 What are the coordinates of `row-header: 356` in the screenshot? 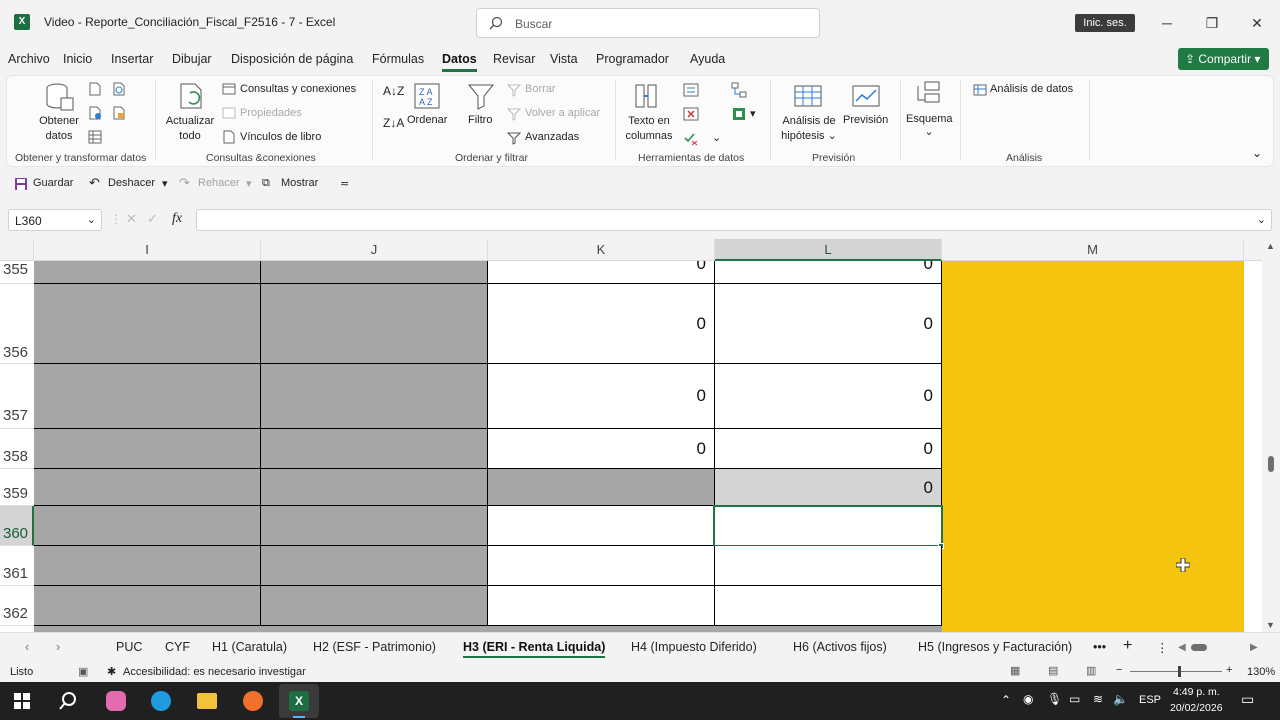 It's located at (17, 324).